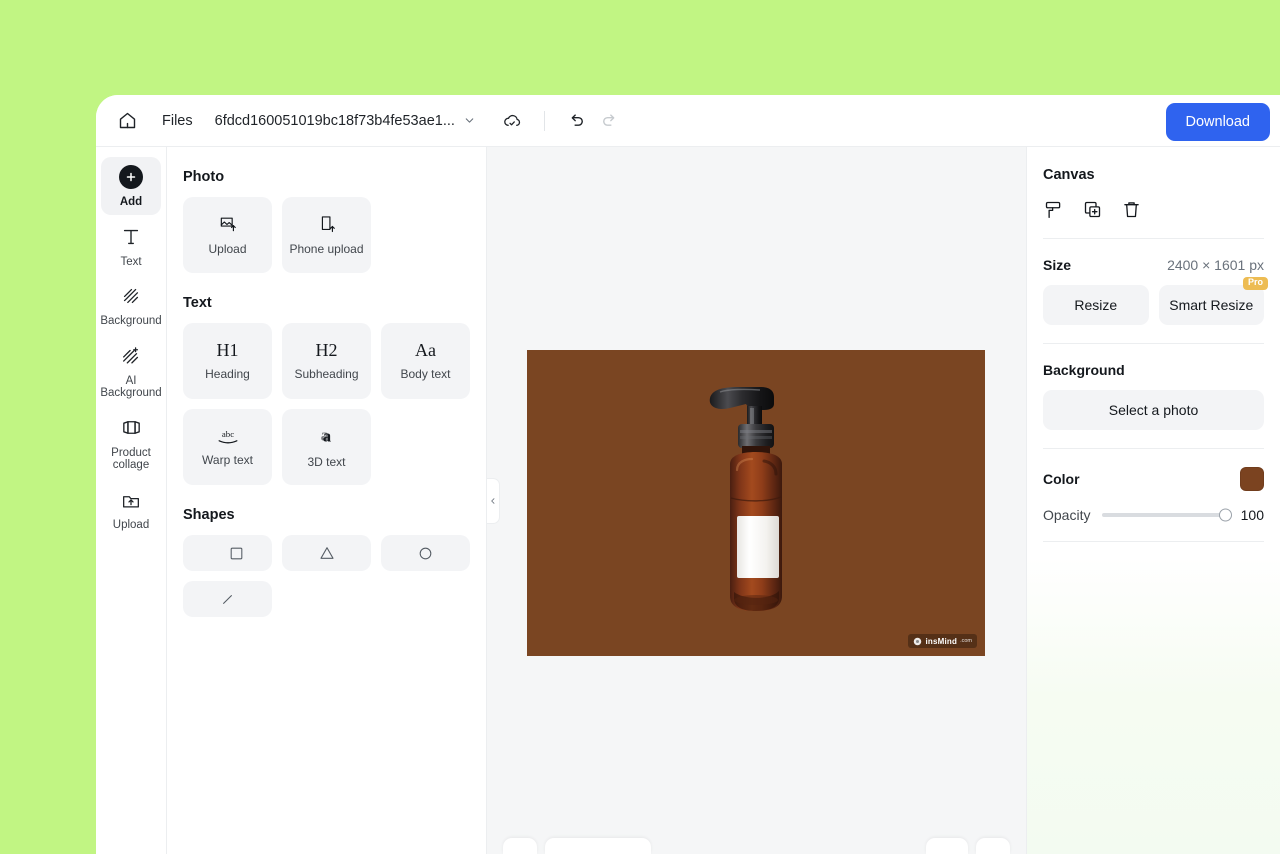  I want to click on collage-icon, so click(131, 428).